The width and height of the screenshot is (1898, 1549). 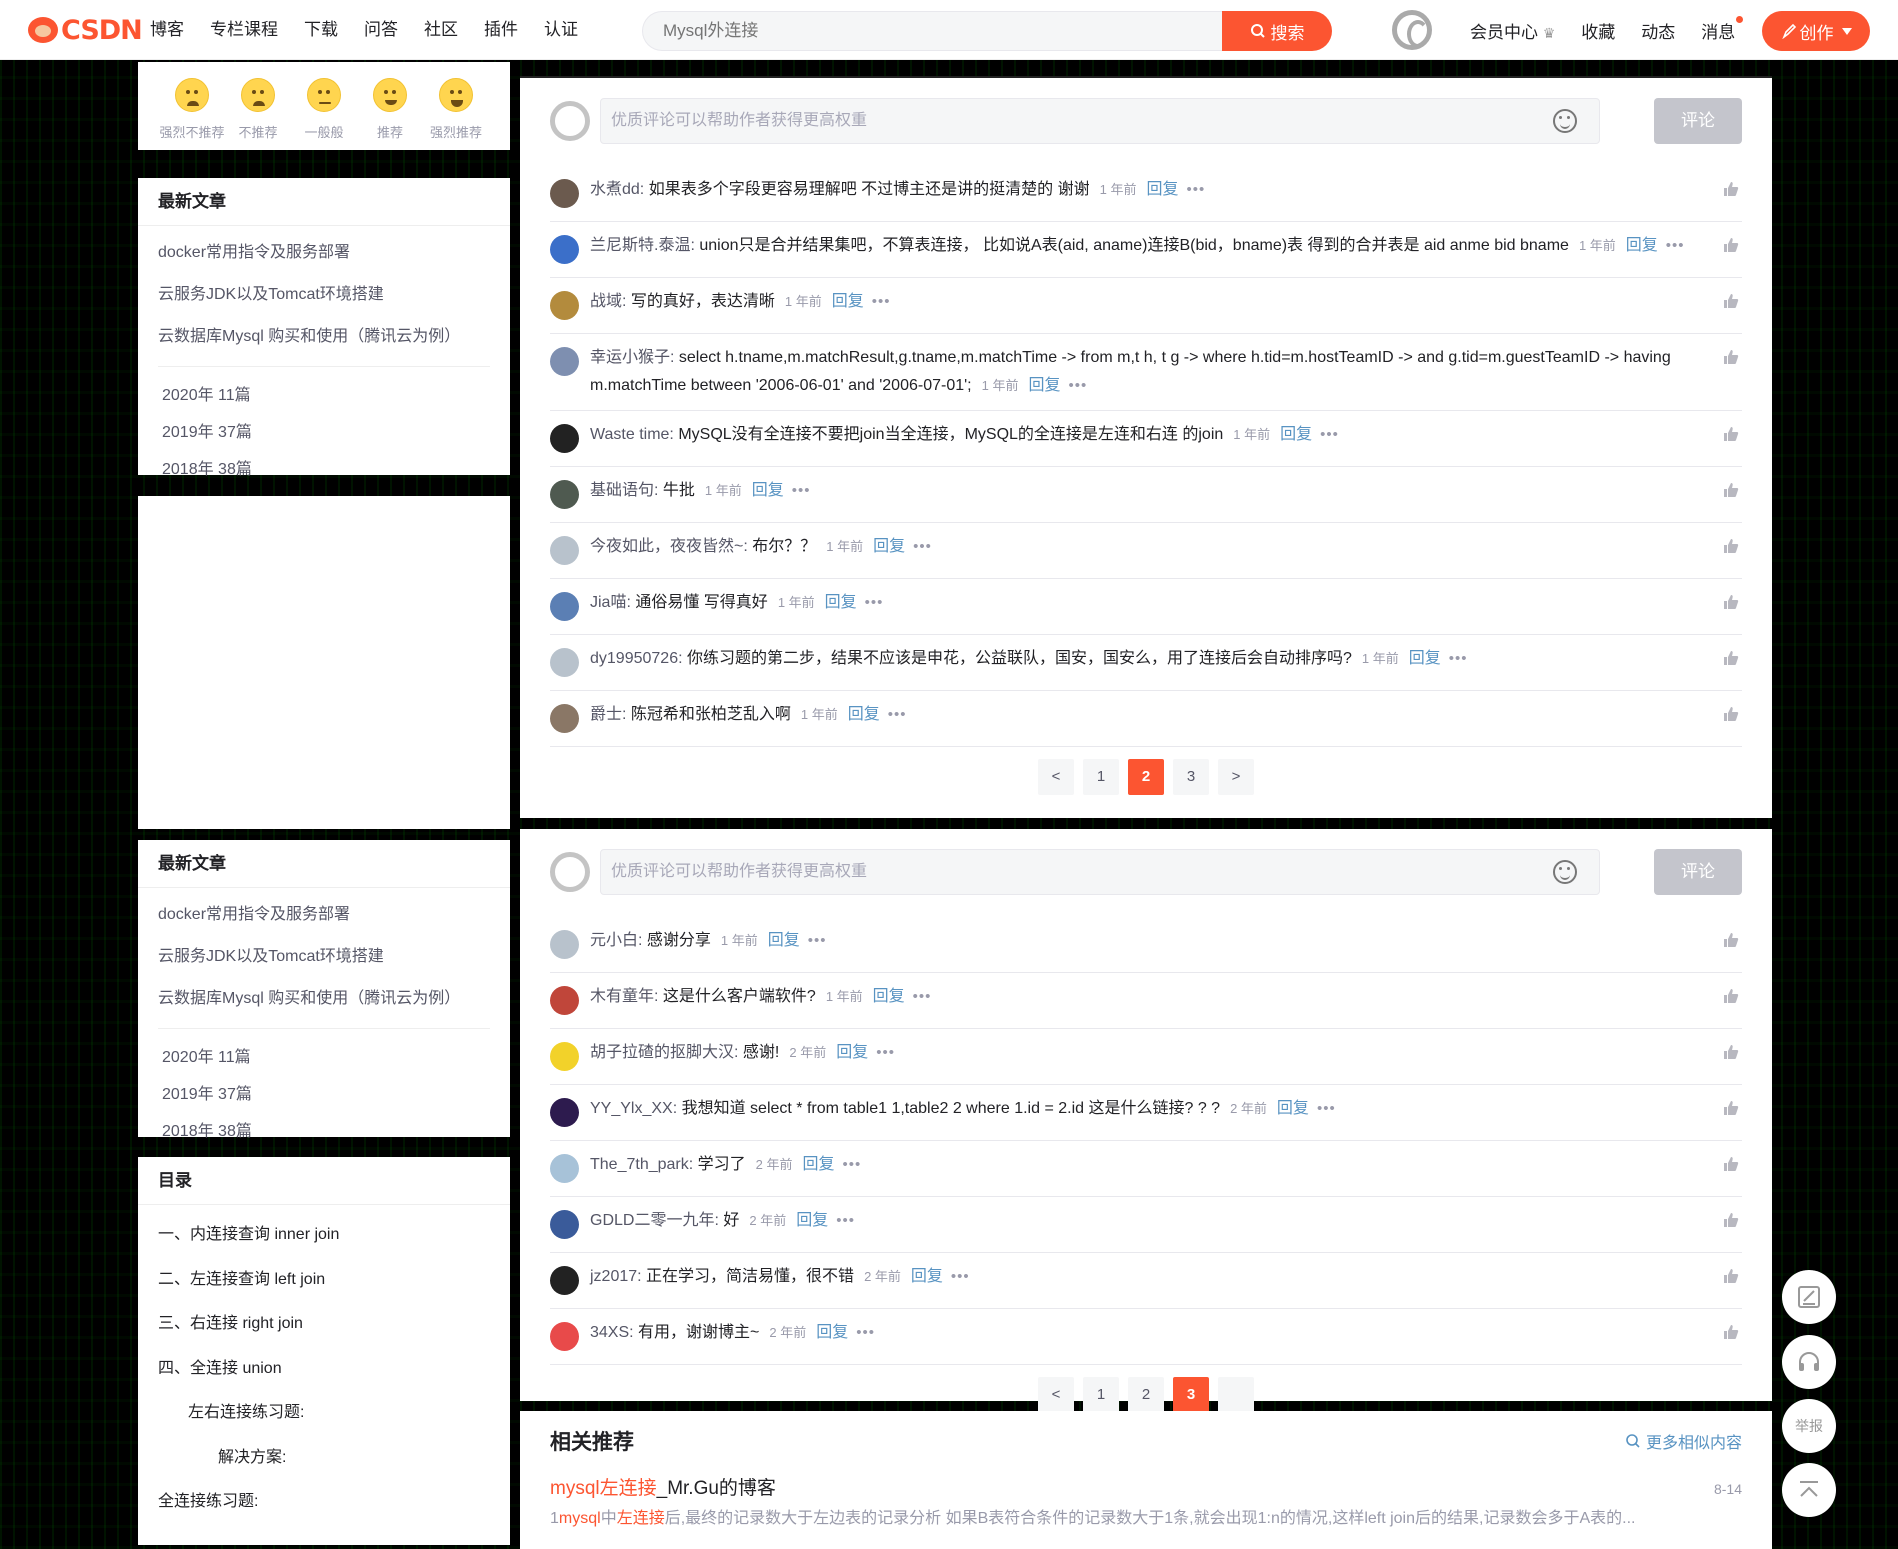 What do you see at coordinates (612, 1332) in the screenshot?
I see `commenter-name: 34XS:` at bounding box center [612, 1332].